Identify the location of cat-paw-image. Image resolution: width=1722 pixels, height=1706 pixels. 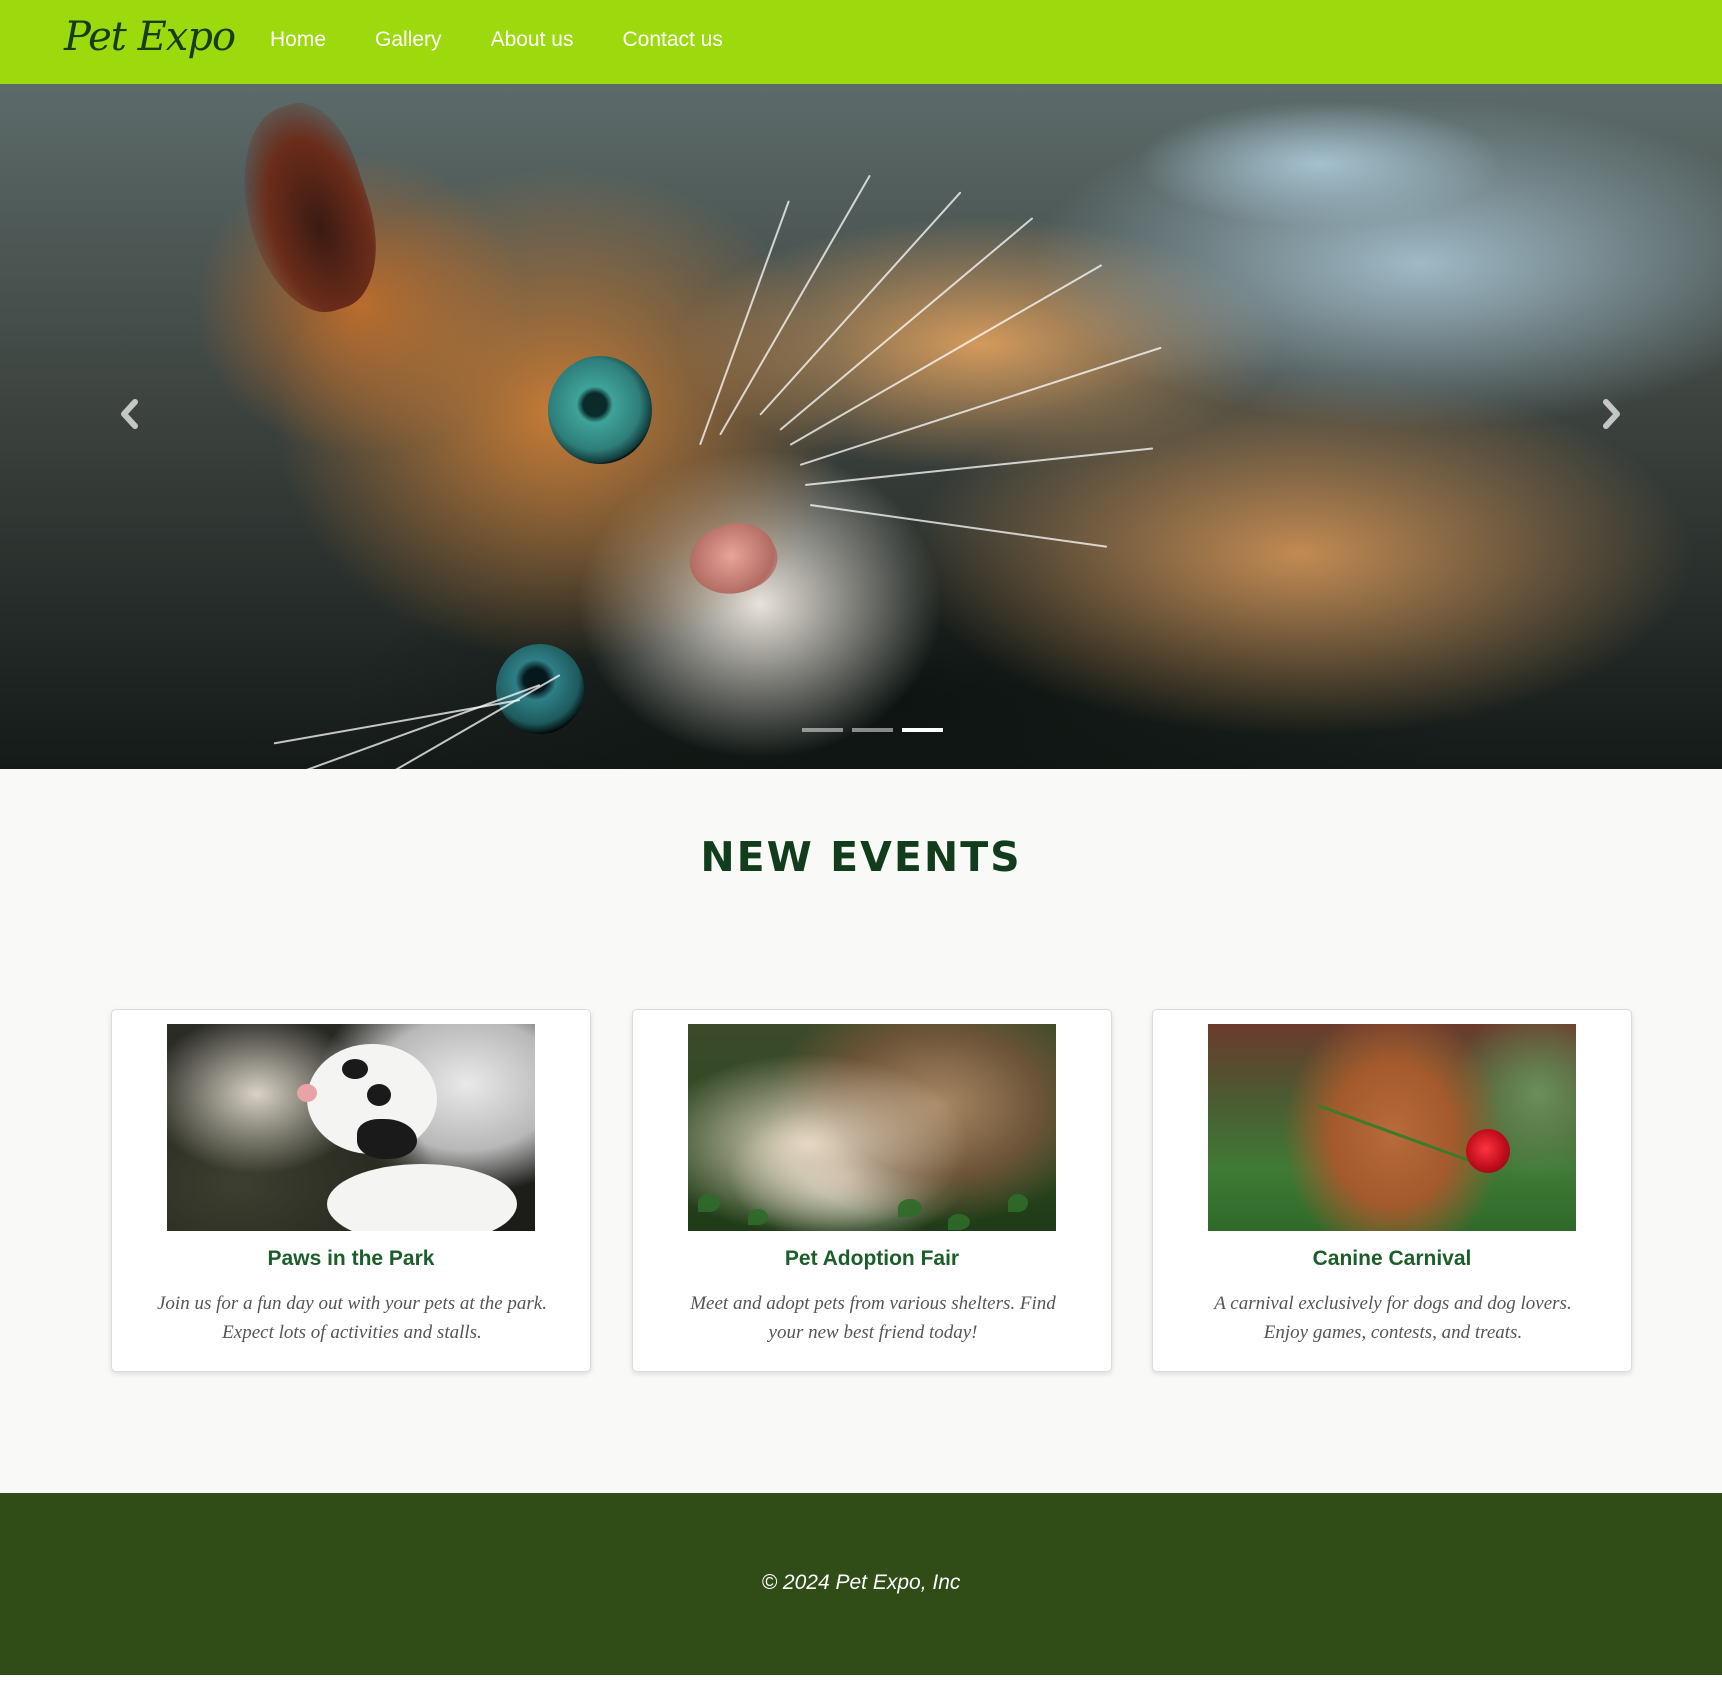
(351, 1127).